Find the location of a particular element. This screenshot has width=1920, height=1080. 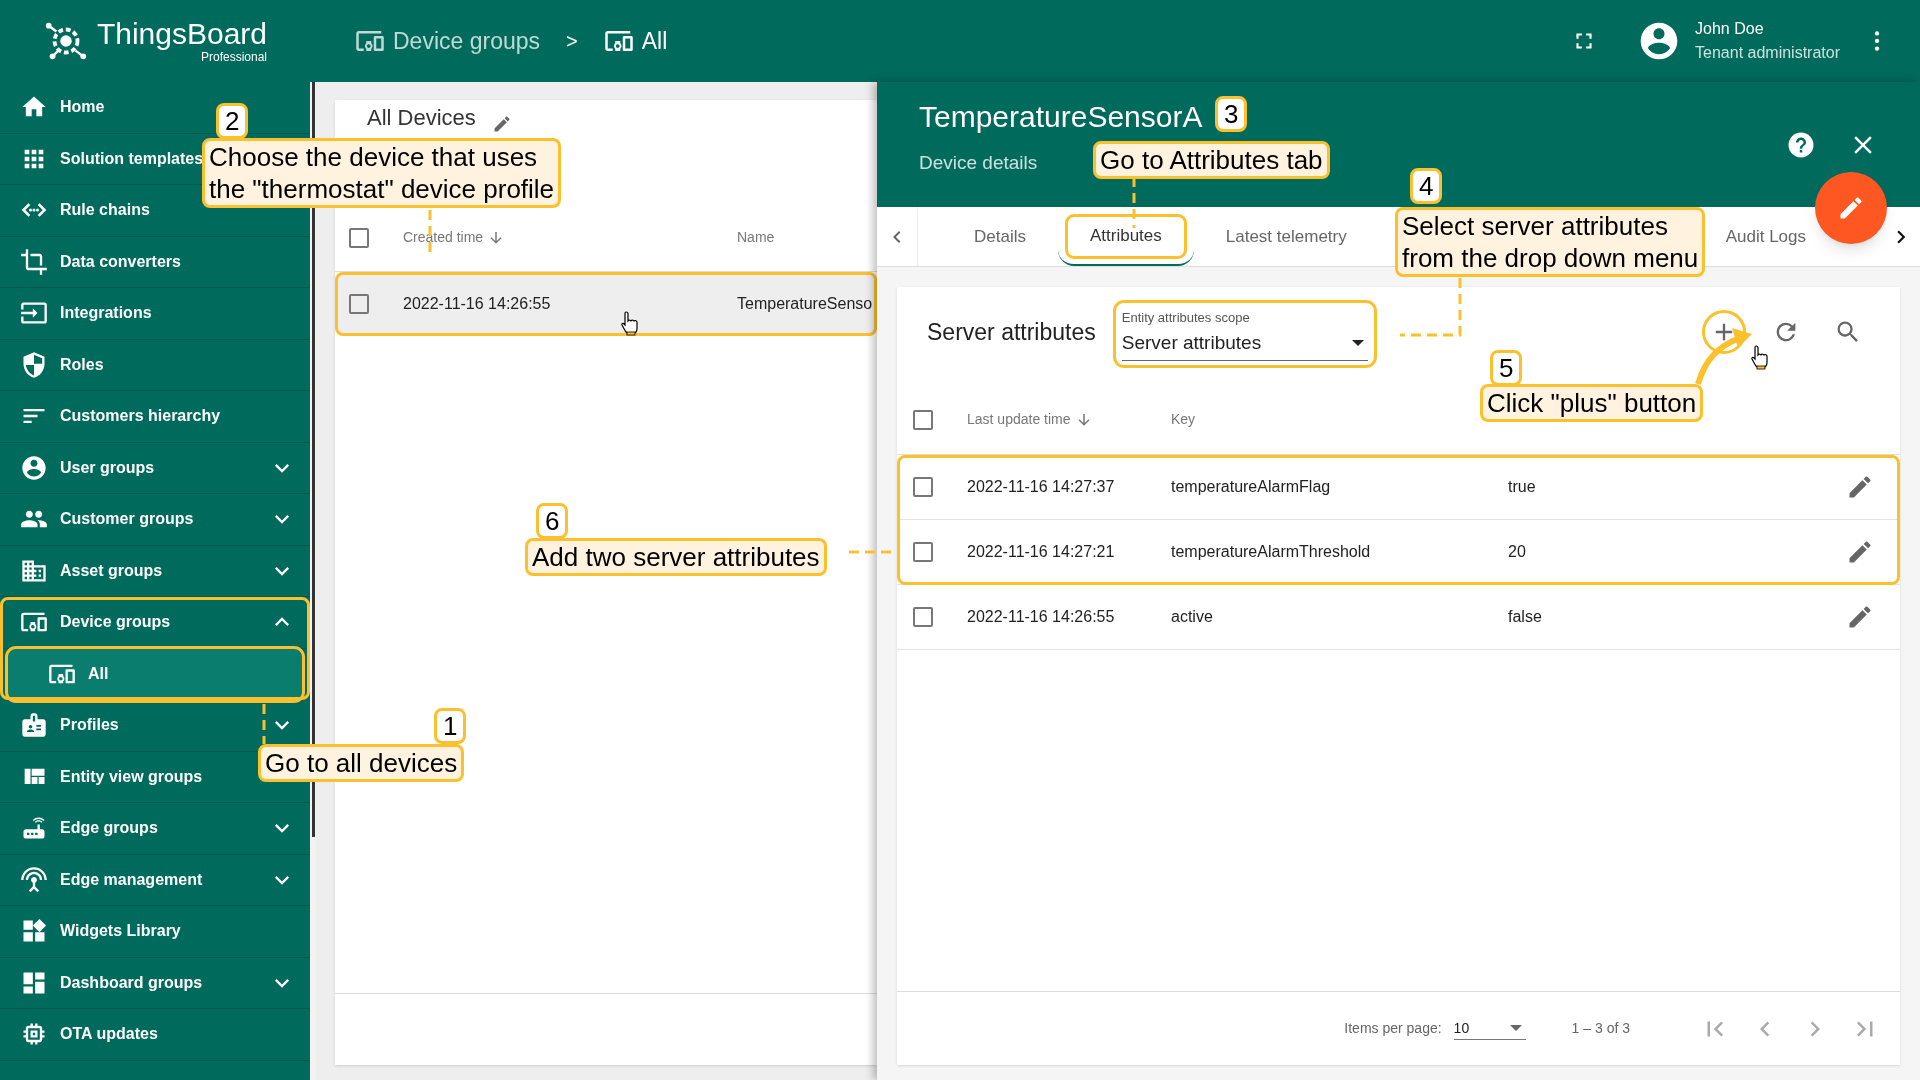

step-number: 4 is located at coordinates (1426, 186).